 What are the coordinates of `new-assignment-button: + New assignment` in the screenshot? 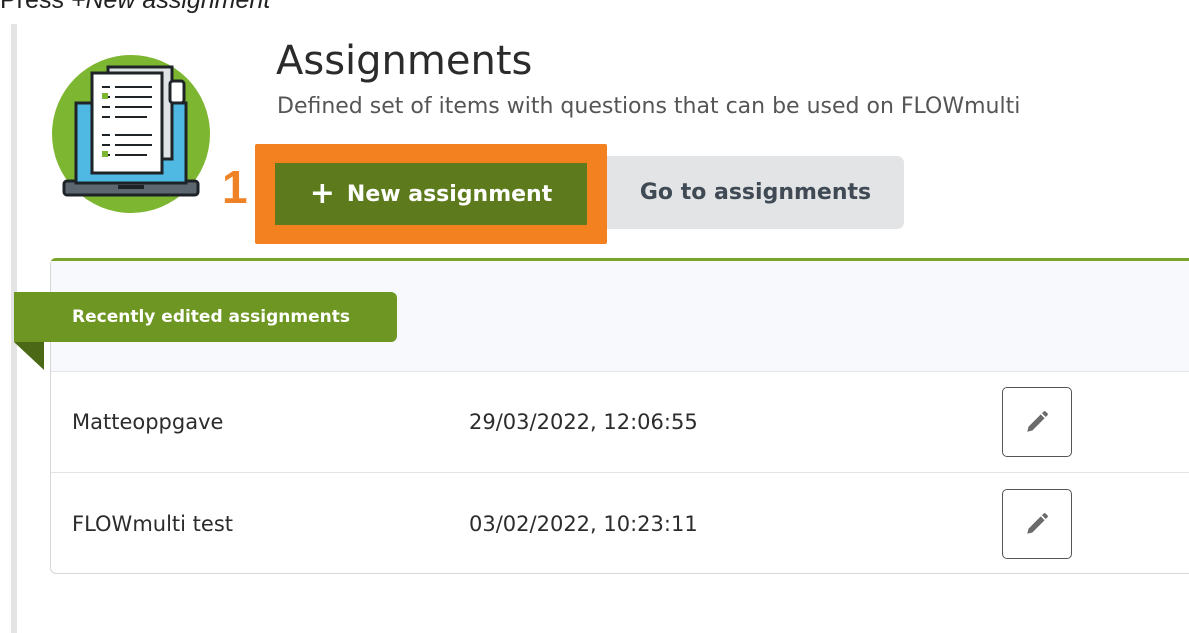 It's located at (431, 194).